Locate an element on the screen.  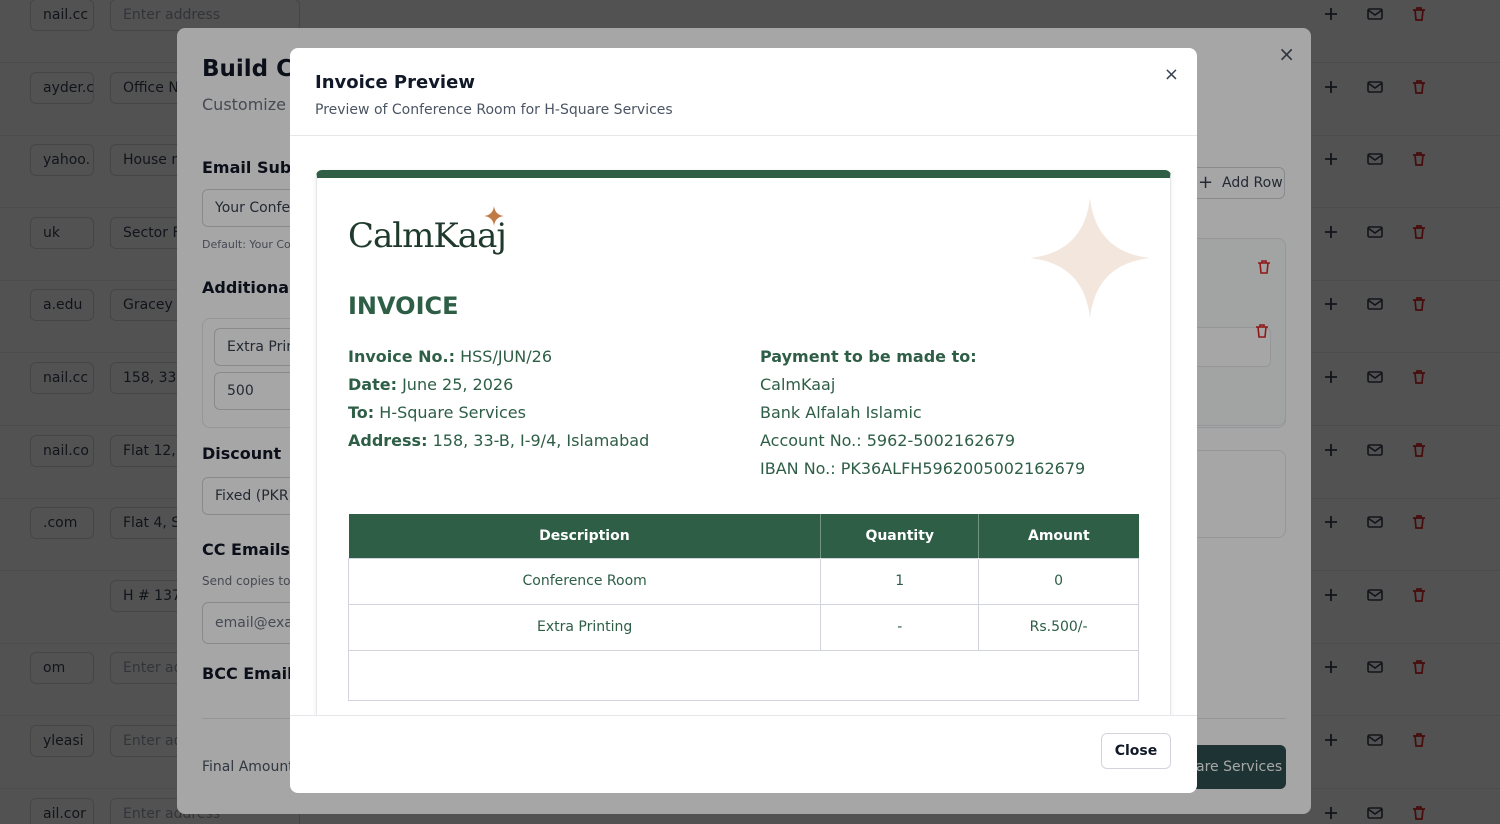
close-button: Close is located at coordinates (1136, 751).